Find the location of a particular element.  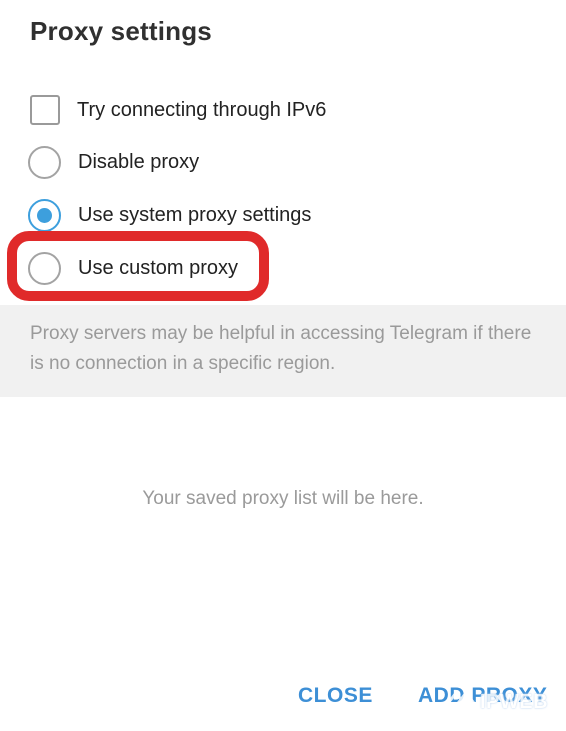

empty-proxy-list-message: Your saved proxy list will be here. is located at coordinates (283, 498).